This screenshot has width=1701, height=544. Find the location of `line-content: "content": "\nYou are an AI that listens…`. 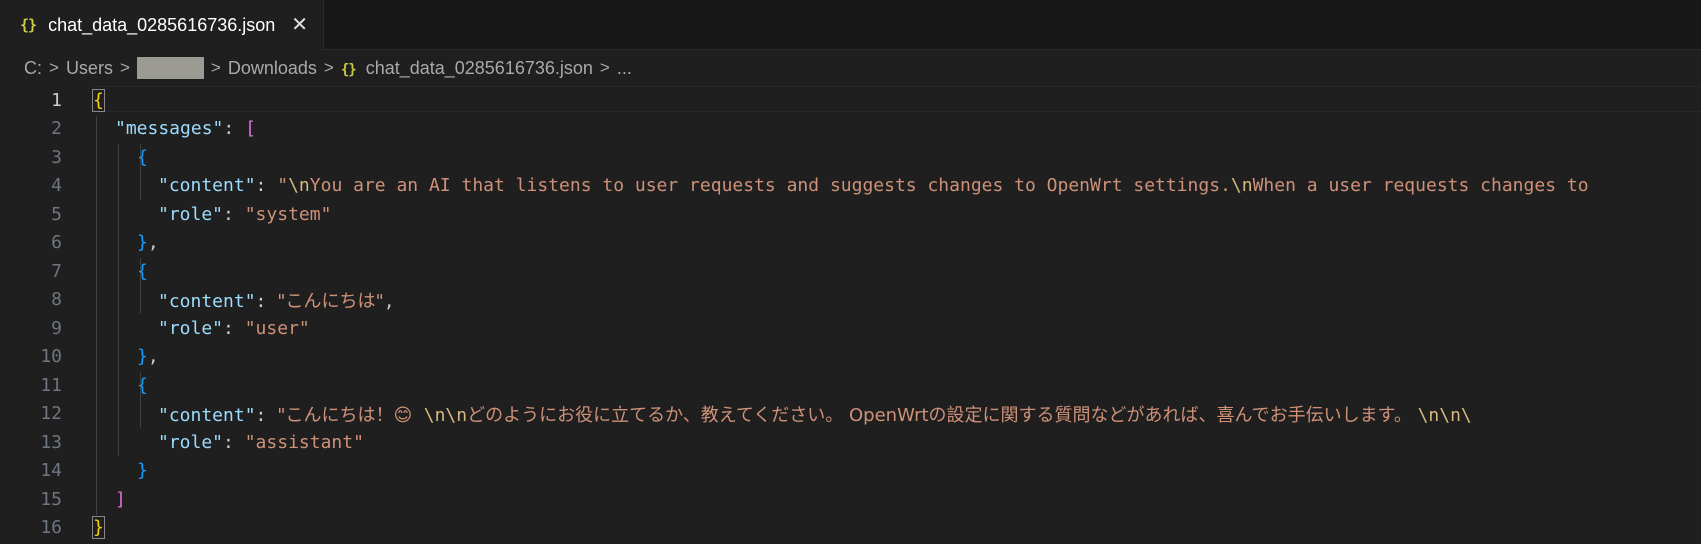

line-content: "content": "\nYou are an AI that listens… is located at coordinates (873, 185).